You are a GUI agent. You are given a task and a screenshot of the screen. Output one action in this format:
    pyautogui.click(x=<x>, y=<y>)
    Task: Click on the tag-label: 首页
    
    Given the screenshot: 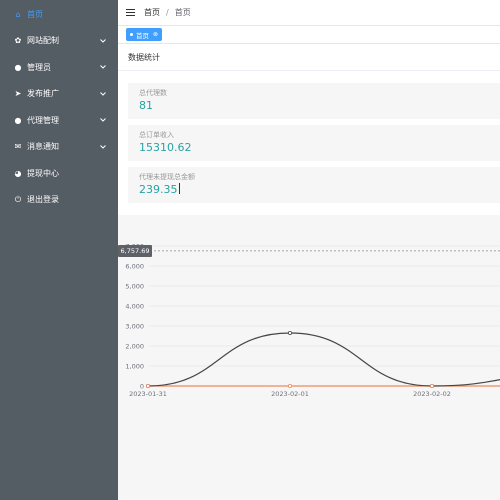 What is the action you would take?
    pyautogui.click(x=142, y=35)
    